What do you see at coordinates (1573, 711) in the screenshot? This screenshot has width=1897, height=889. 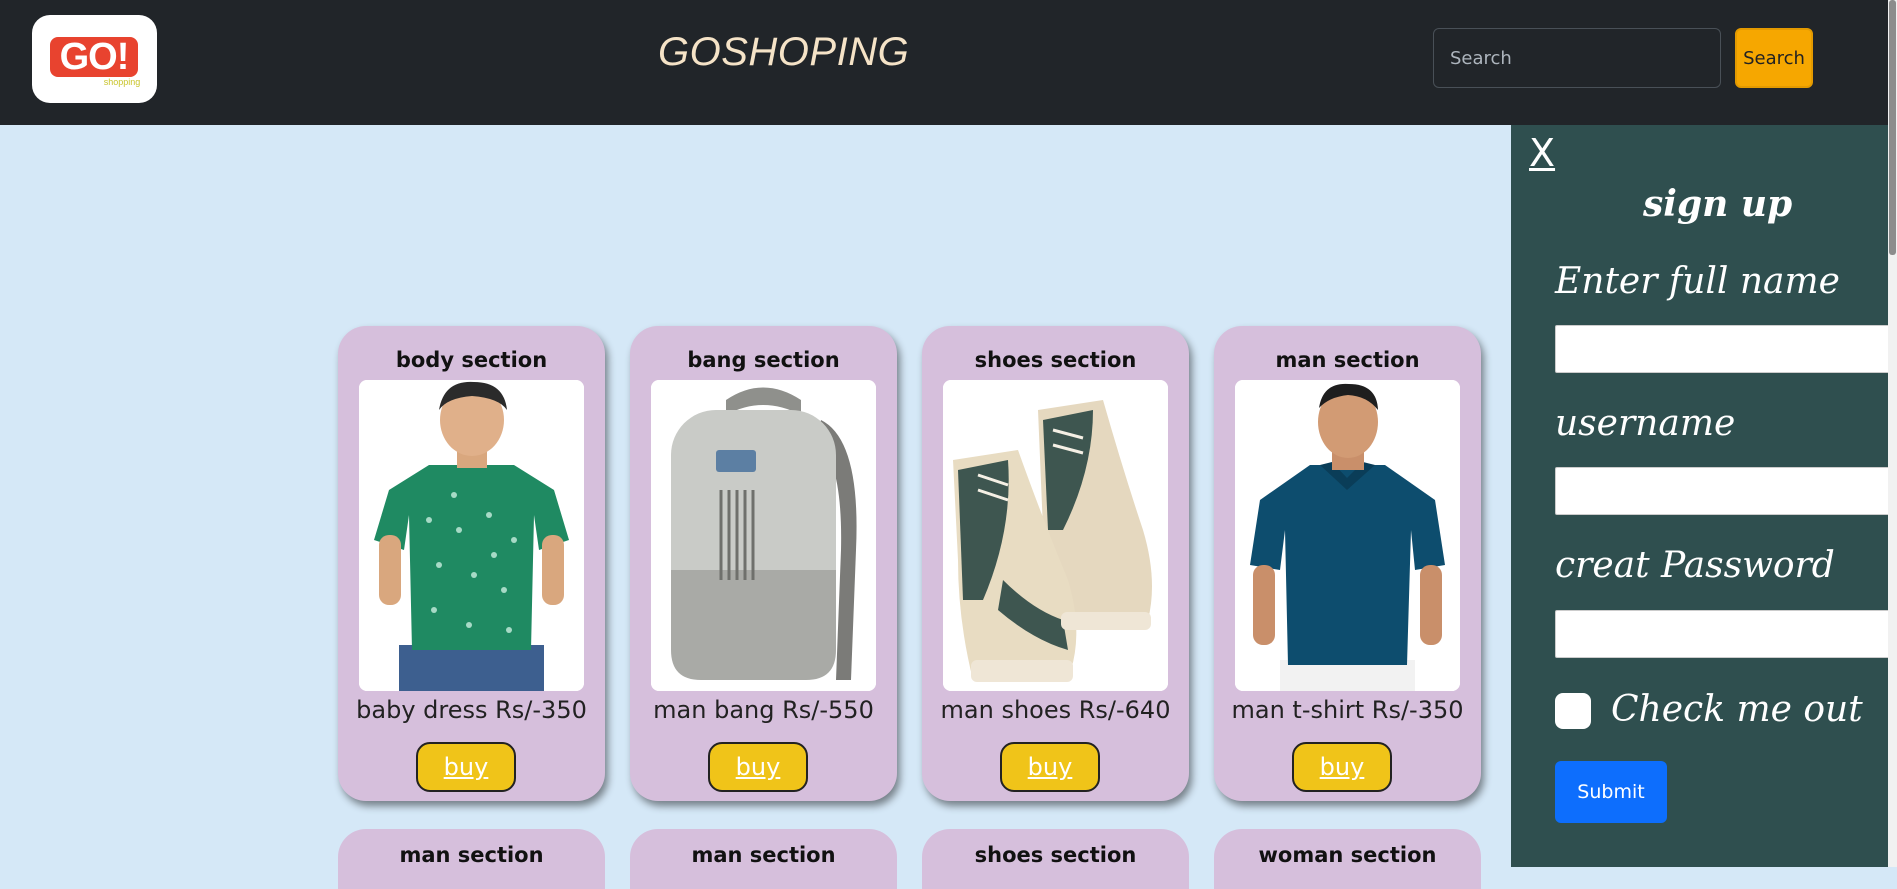 I see `check-me-out-checkbox` at bounding box center [1573, 711].